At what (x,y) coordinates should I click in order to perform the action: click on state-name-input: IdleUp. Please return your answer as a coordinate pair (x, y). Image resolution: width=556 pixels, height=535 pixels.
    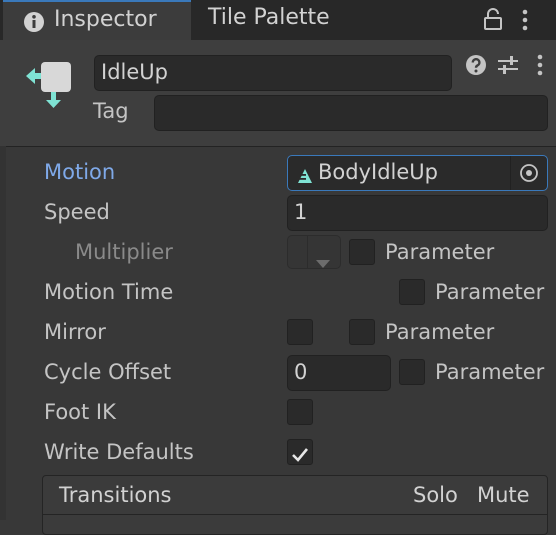
    Looking at the image, I should click on (273, 73).